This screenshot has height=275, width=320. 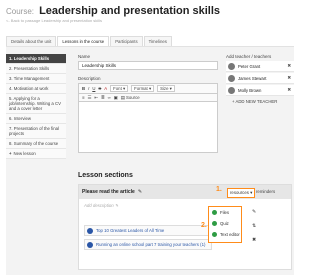 I want to click on ordered-list-icon: ≡, so click(x=83, y=97).